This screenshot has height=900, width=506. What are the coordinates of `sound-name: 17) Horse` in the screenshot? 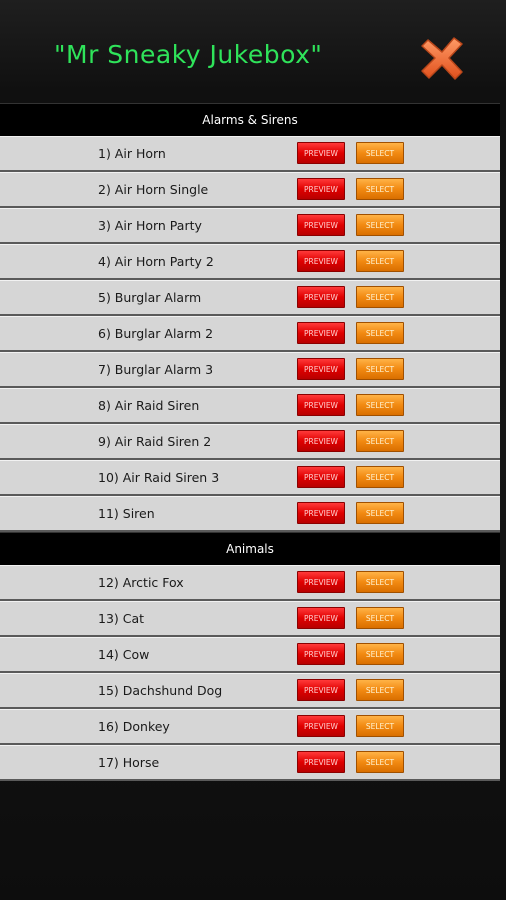 It's located at (129, 762).